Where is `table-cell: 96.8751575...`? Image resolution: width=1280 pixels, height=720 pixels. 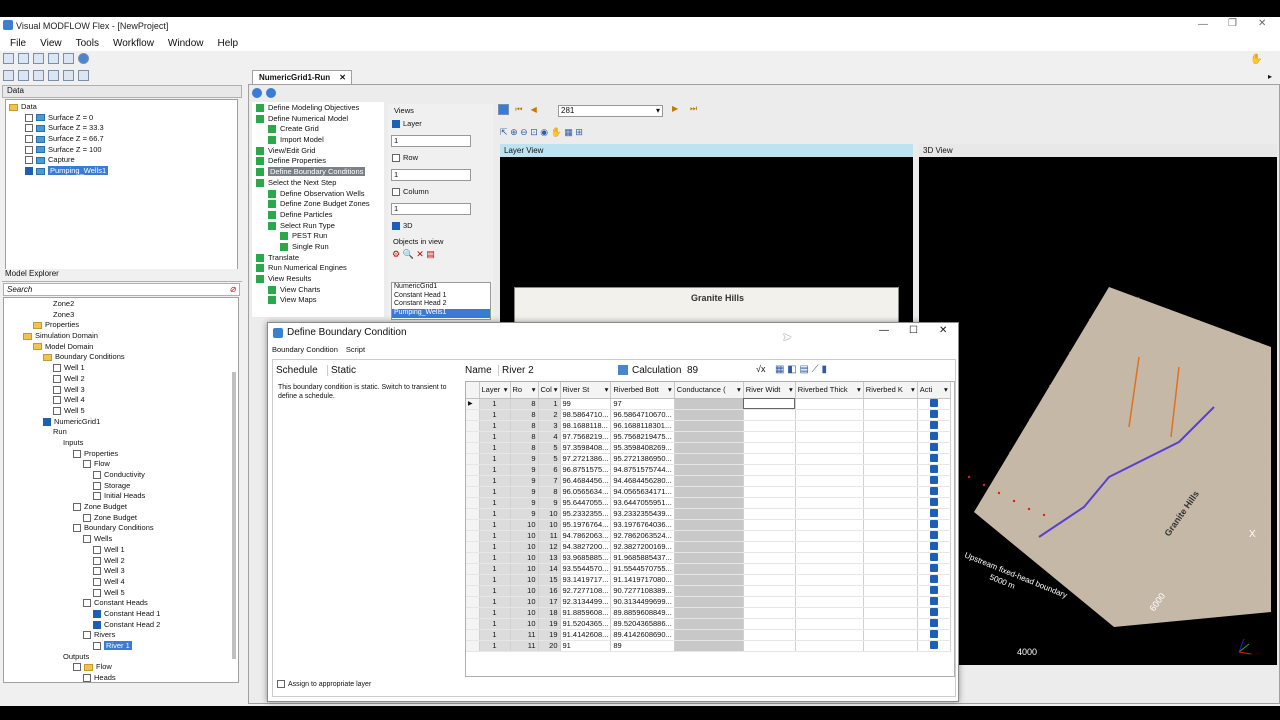 table-cell: 96.8751575... is located at coordinates (586, 470).